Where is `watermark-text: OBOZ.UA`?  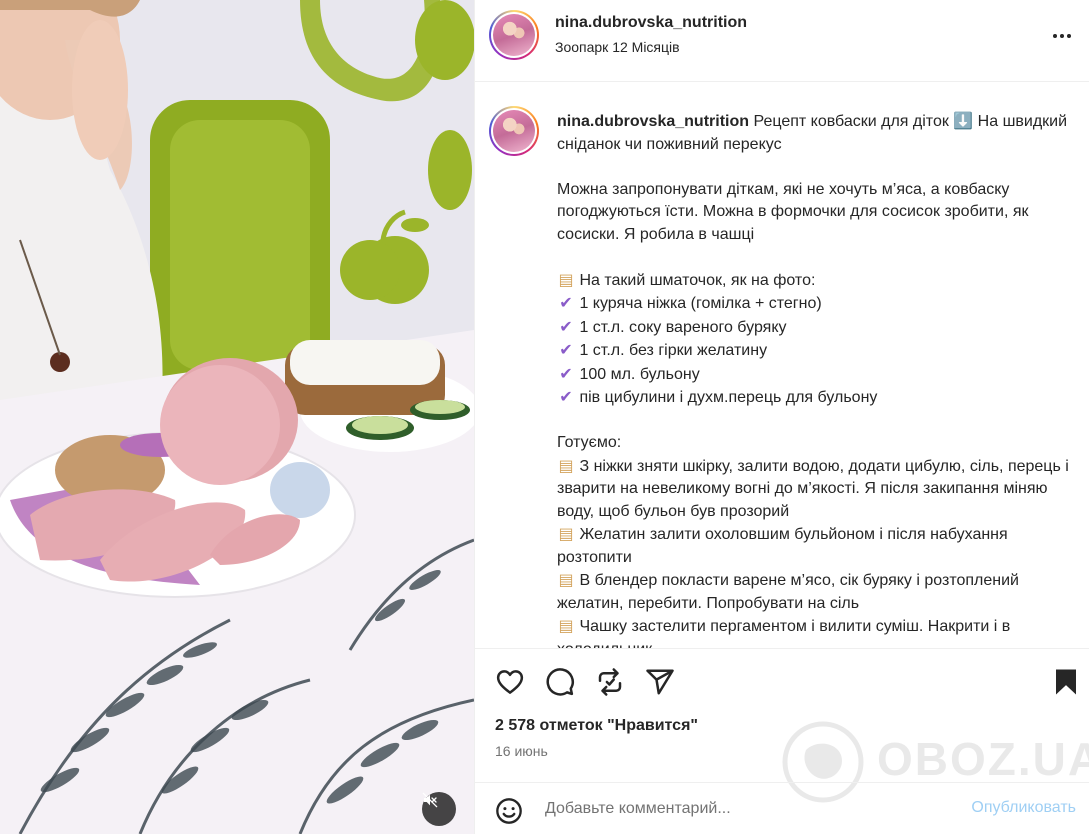 watermark-text: OBOZ.UA is located at coordinates (983, 759).